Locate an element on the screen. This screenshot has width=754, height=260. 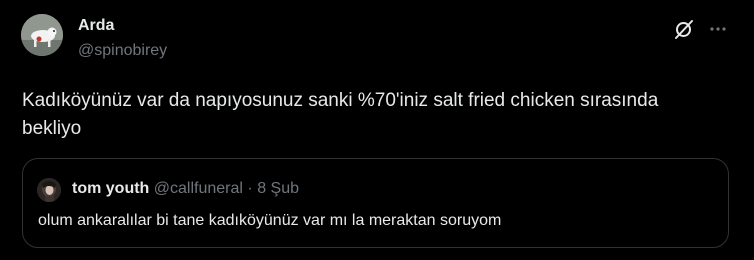
more-dots-icon is located at coordinates (718, 29).